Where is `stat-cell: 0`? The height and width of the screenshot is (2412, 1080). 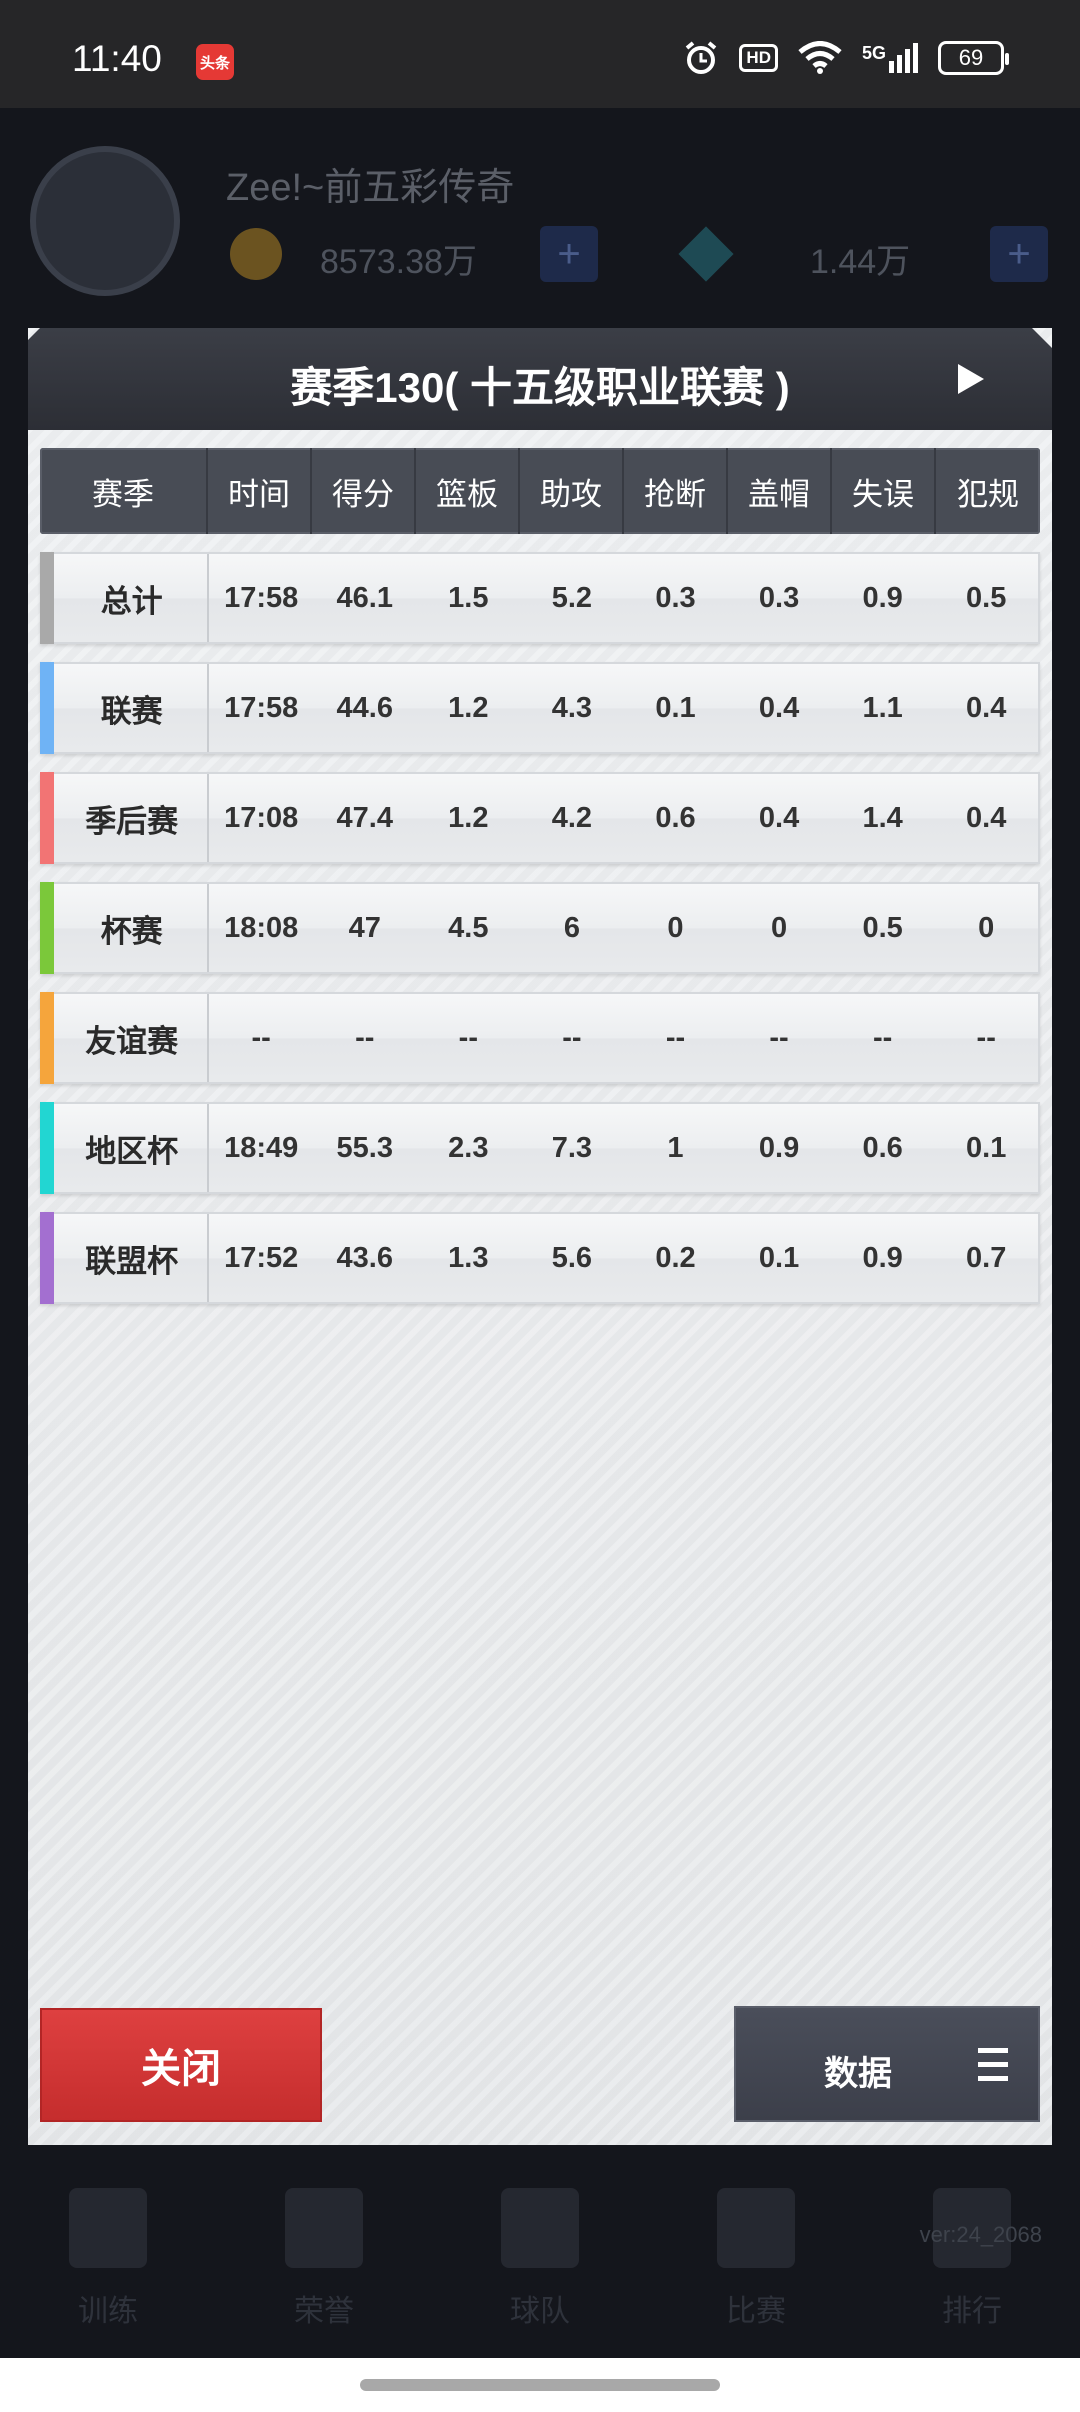
stat-cell: 0 is located at coordinates (779, 927).